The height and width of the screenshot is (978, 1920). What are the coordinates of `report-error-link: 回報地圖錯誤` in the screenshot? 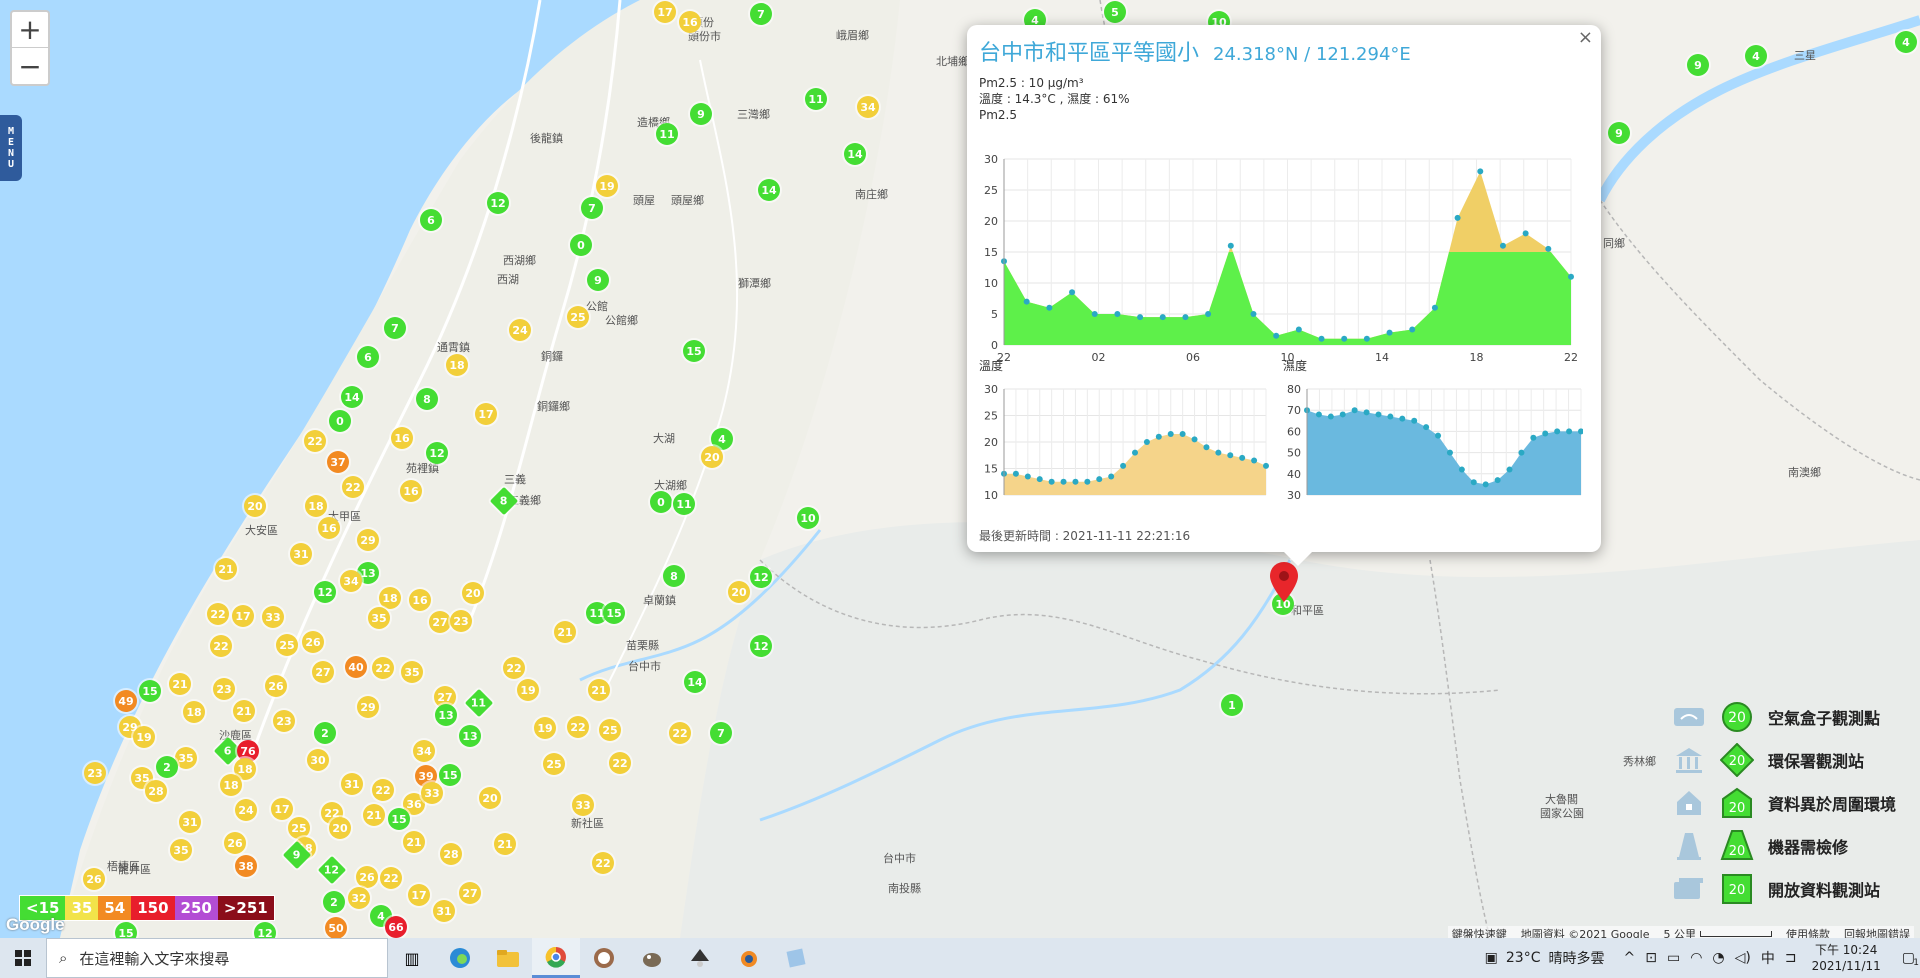 It's located at (1877, 932).